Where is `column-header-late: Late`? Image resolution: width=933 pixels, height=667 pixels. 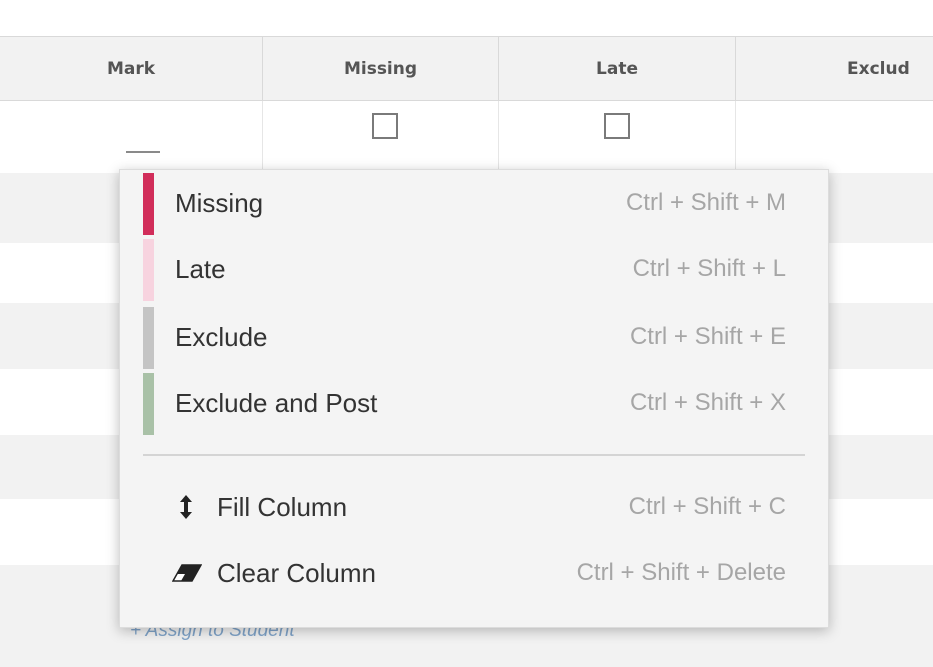
column-header-late: Late is located at coordinates (617, 69).